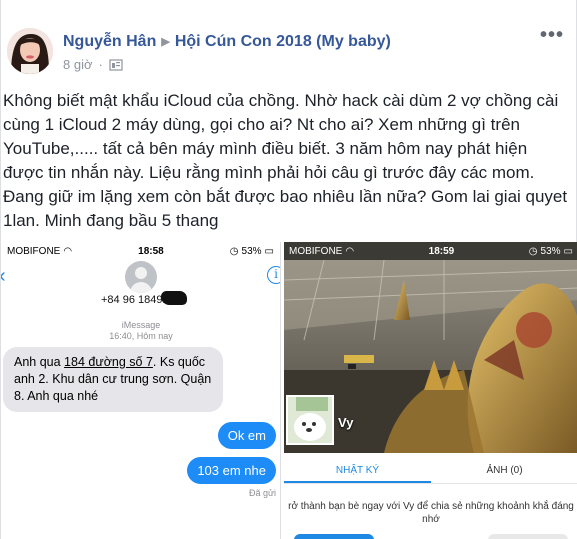 This screenshot has width=577, height=539. Describe the element at coordinates (135, 300) in the screenshot. I see `contact-number: +84 96 18491` at that location.